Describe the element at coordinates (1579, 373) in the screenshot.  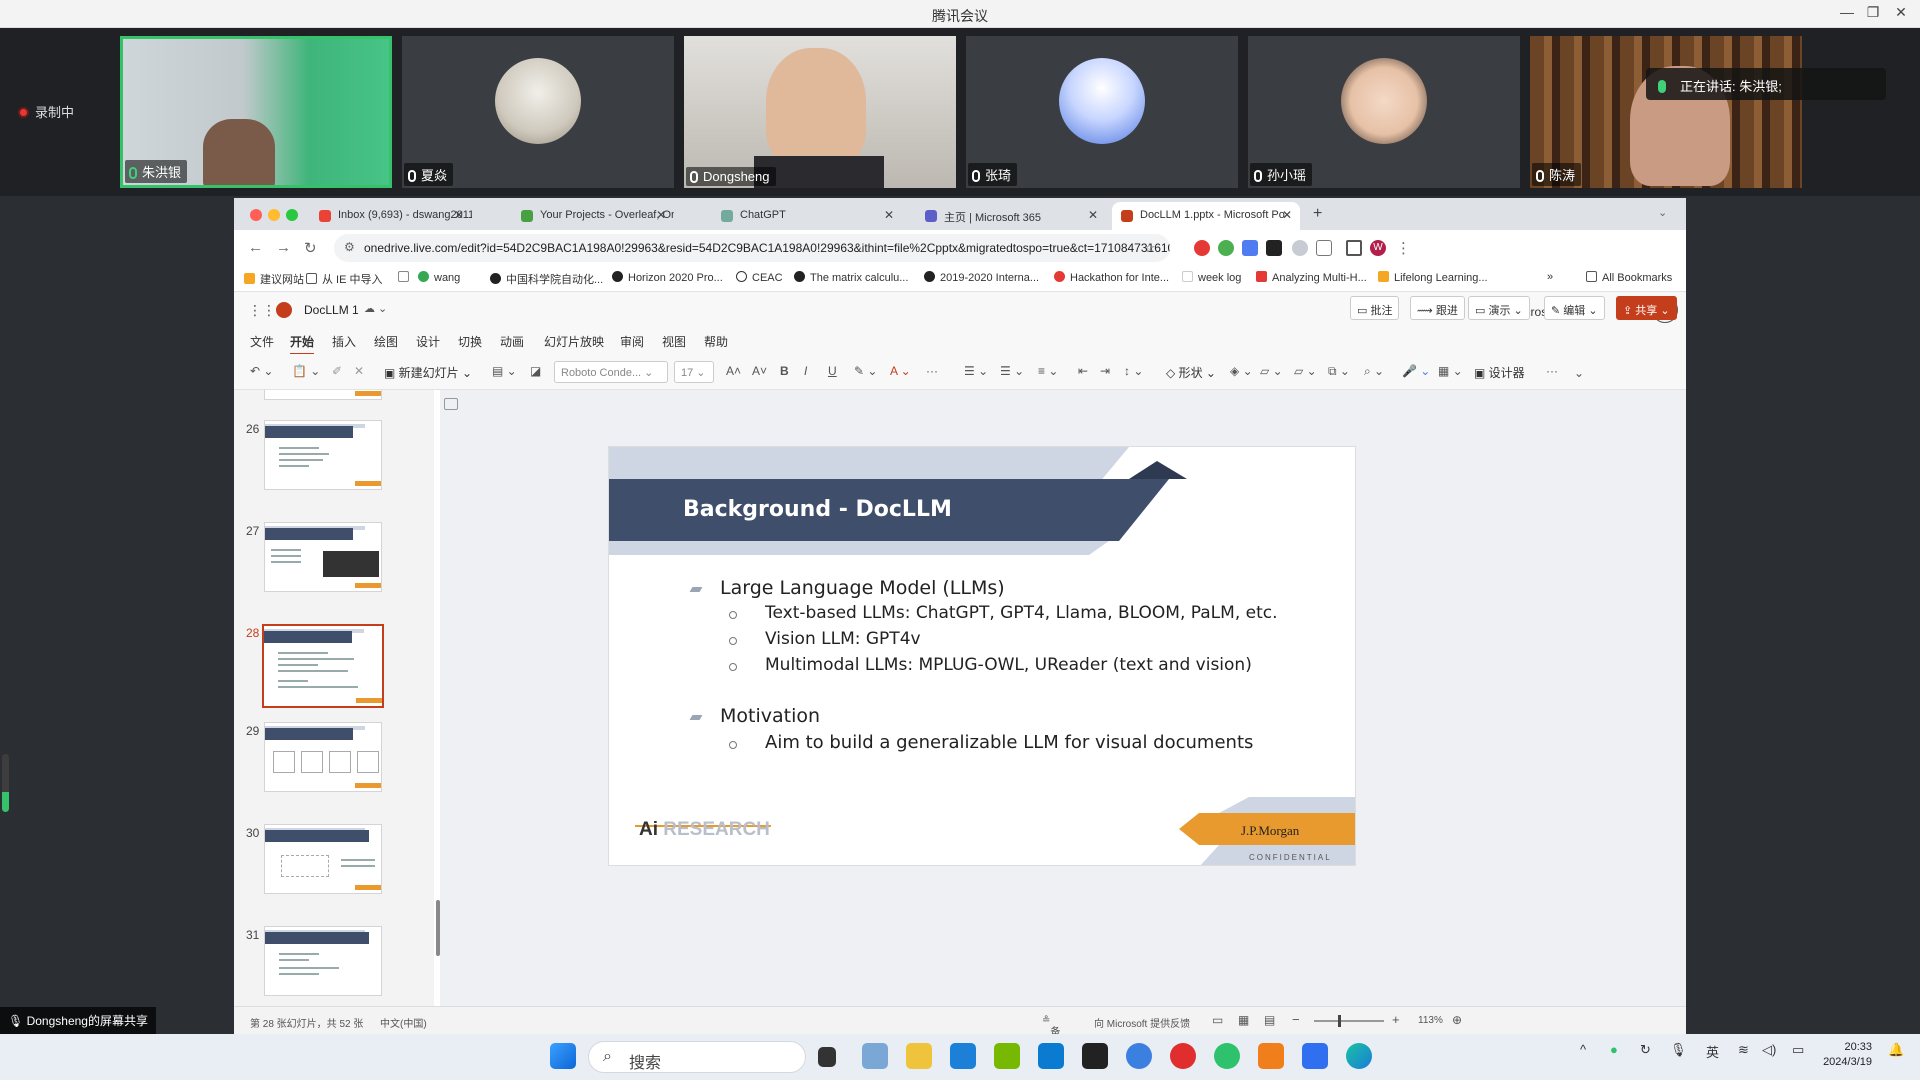
I see `expand-ribbon-icon: ⌄` at that location.